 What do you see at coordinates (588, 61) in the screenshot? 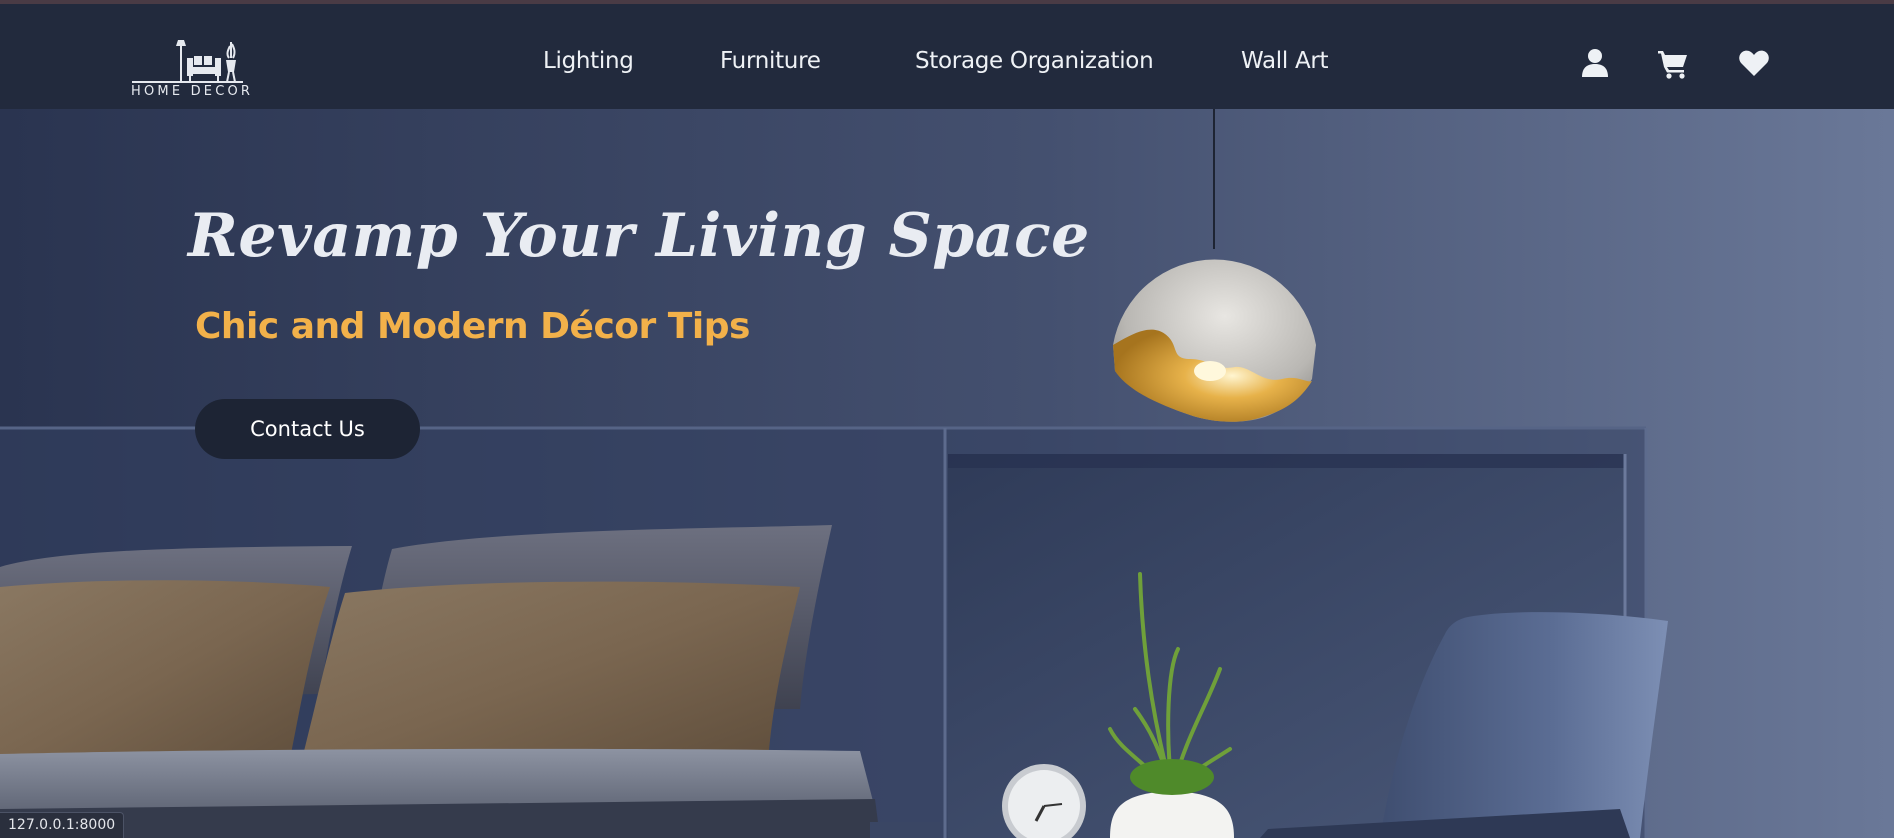
I see `nav-link-lighting: Lighting` at bounding box center [588, 61].